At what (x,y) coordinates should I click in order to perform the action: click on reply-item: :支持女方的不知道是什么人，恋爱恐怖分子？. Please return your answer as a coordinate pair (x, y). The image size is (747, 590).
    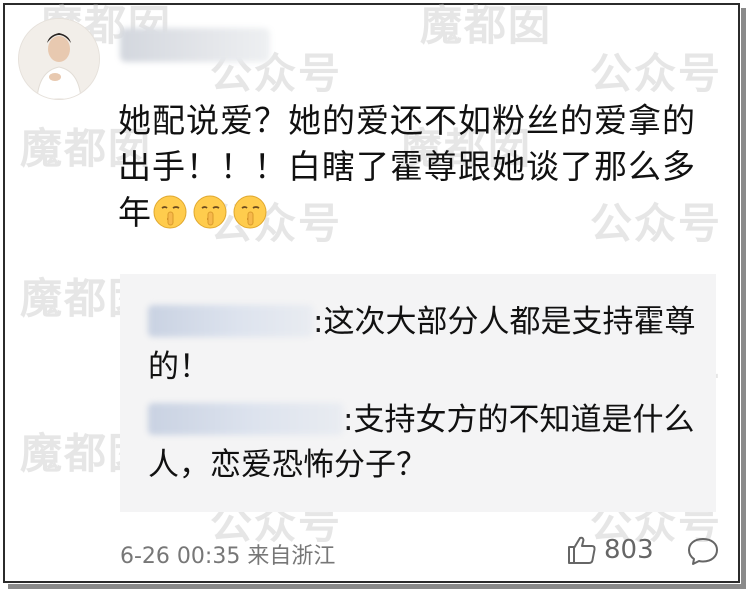
    Looking at the image, I should click on (428, 443).